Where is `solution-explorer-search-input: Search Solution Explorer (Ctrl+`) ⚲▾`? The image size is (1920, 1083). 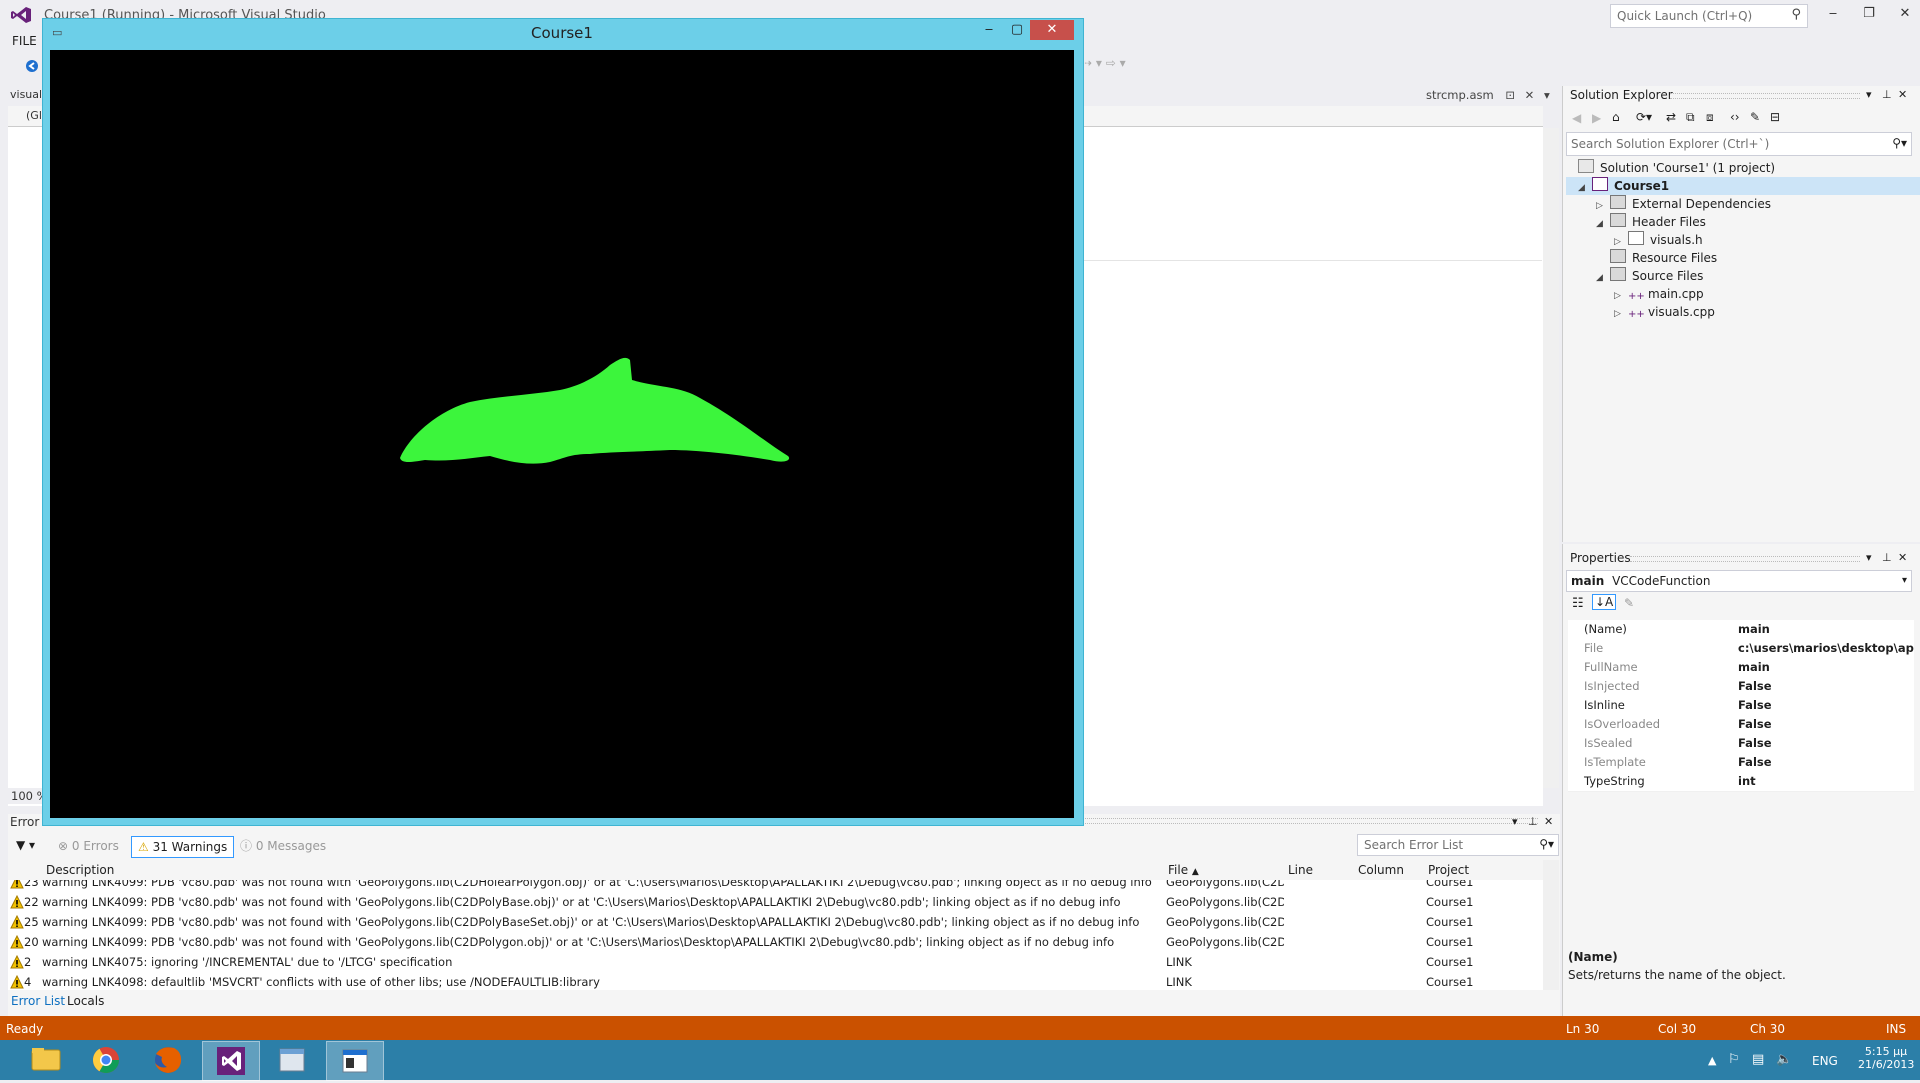 solution-explorer-search-input: Search Solution Explorer (Ctrl+`) ⚲▾ is located at coordinates (1739, 144).